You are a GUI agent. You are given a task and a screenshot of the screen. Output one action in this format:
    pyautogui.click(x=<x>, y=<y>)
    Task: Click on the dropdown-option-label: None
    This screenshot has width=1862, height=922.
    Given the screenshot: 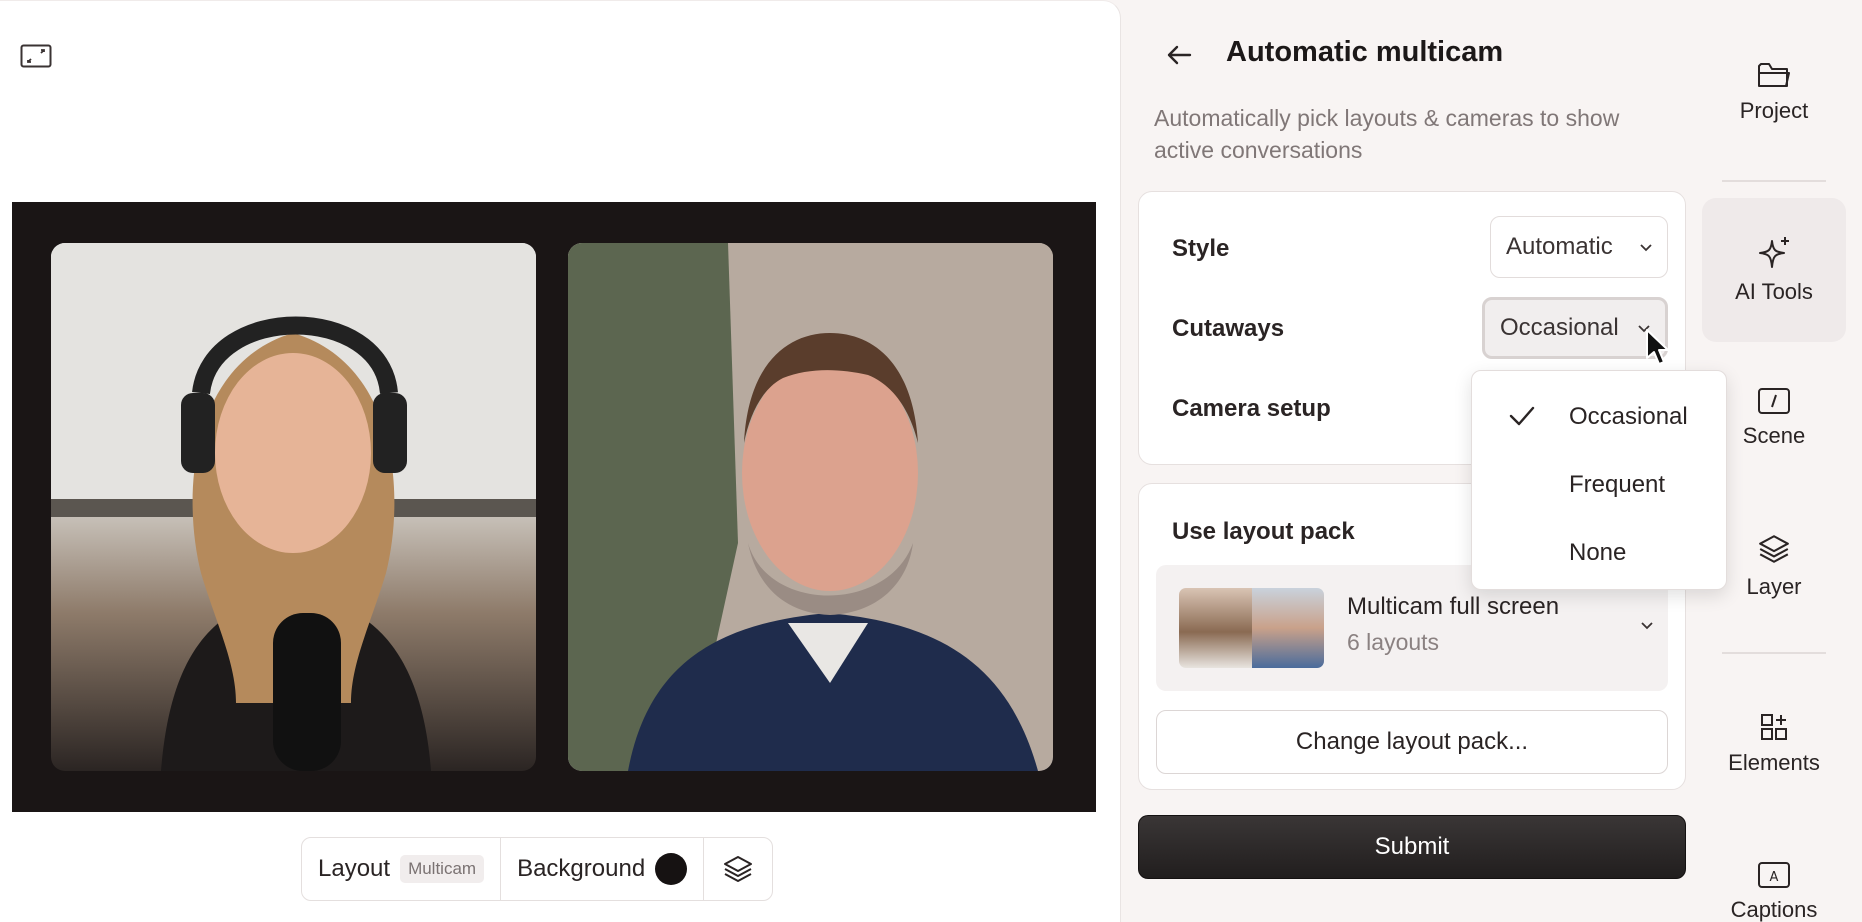 What is the action you would take?
    pyautogui.click(x=1598, y=552)
    